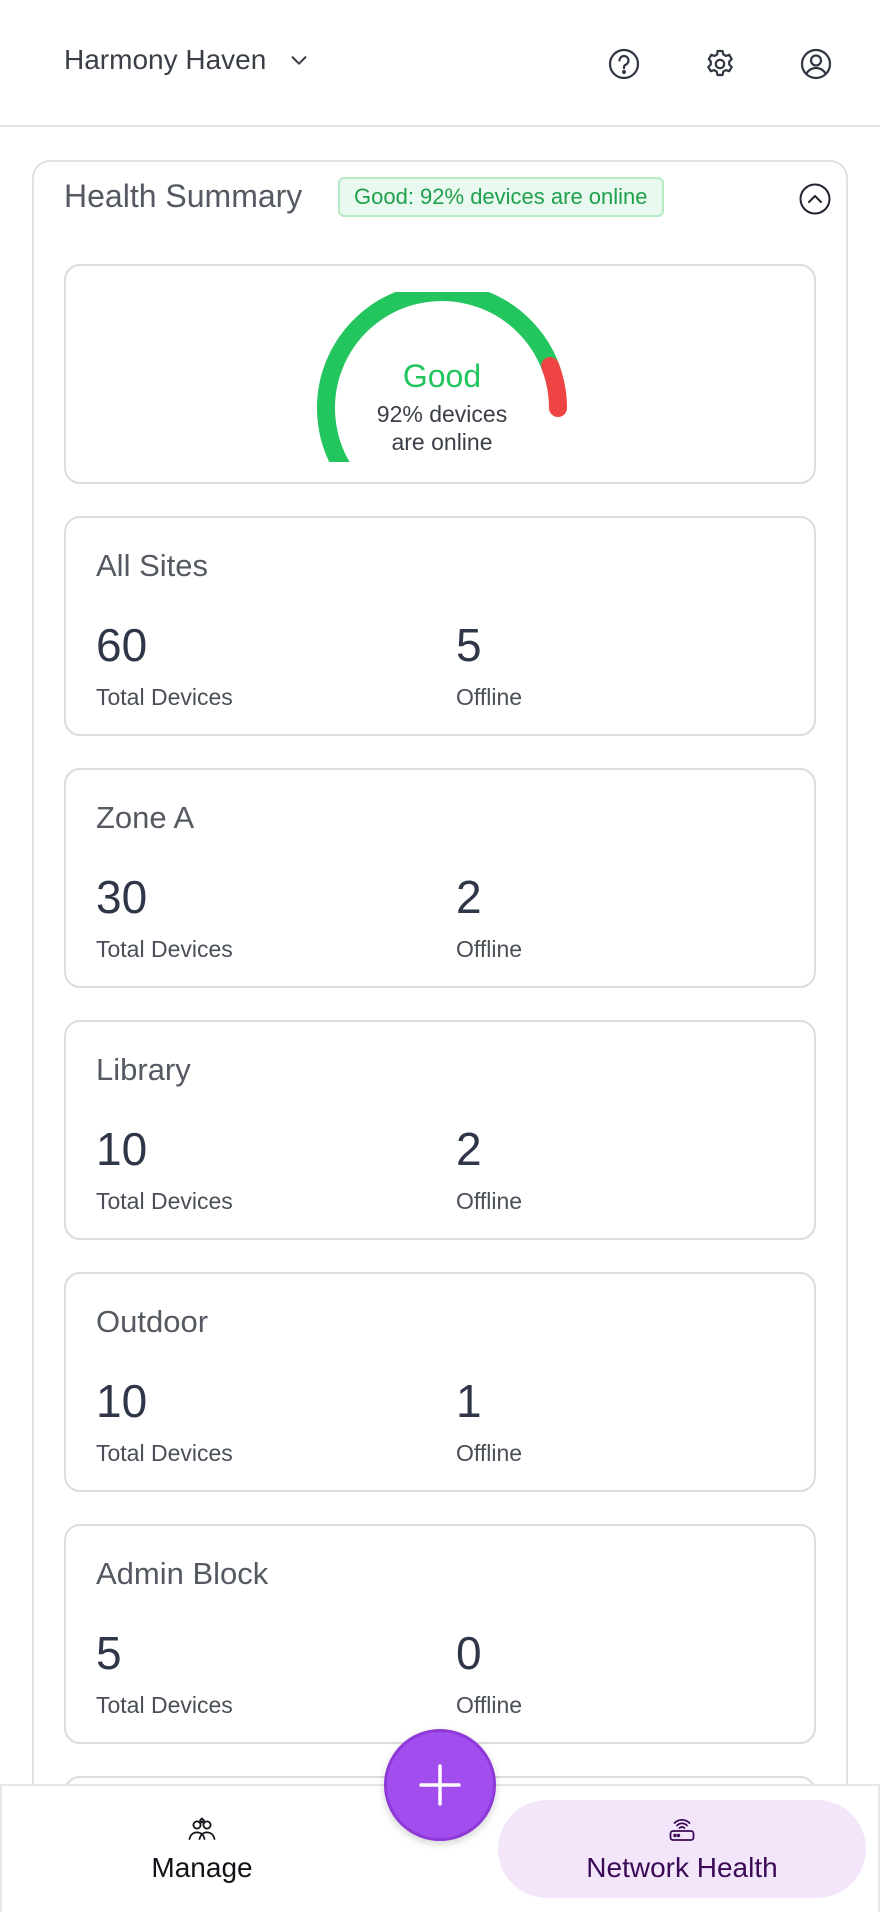 The image size is (880, 1912). What do you see at coordinates (440, 1130) in the screenshot?
I see `site-card-library: Library 10 Total Devices 2 Offline` at bounding box center [440, 1130].